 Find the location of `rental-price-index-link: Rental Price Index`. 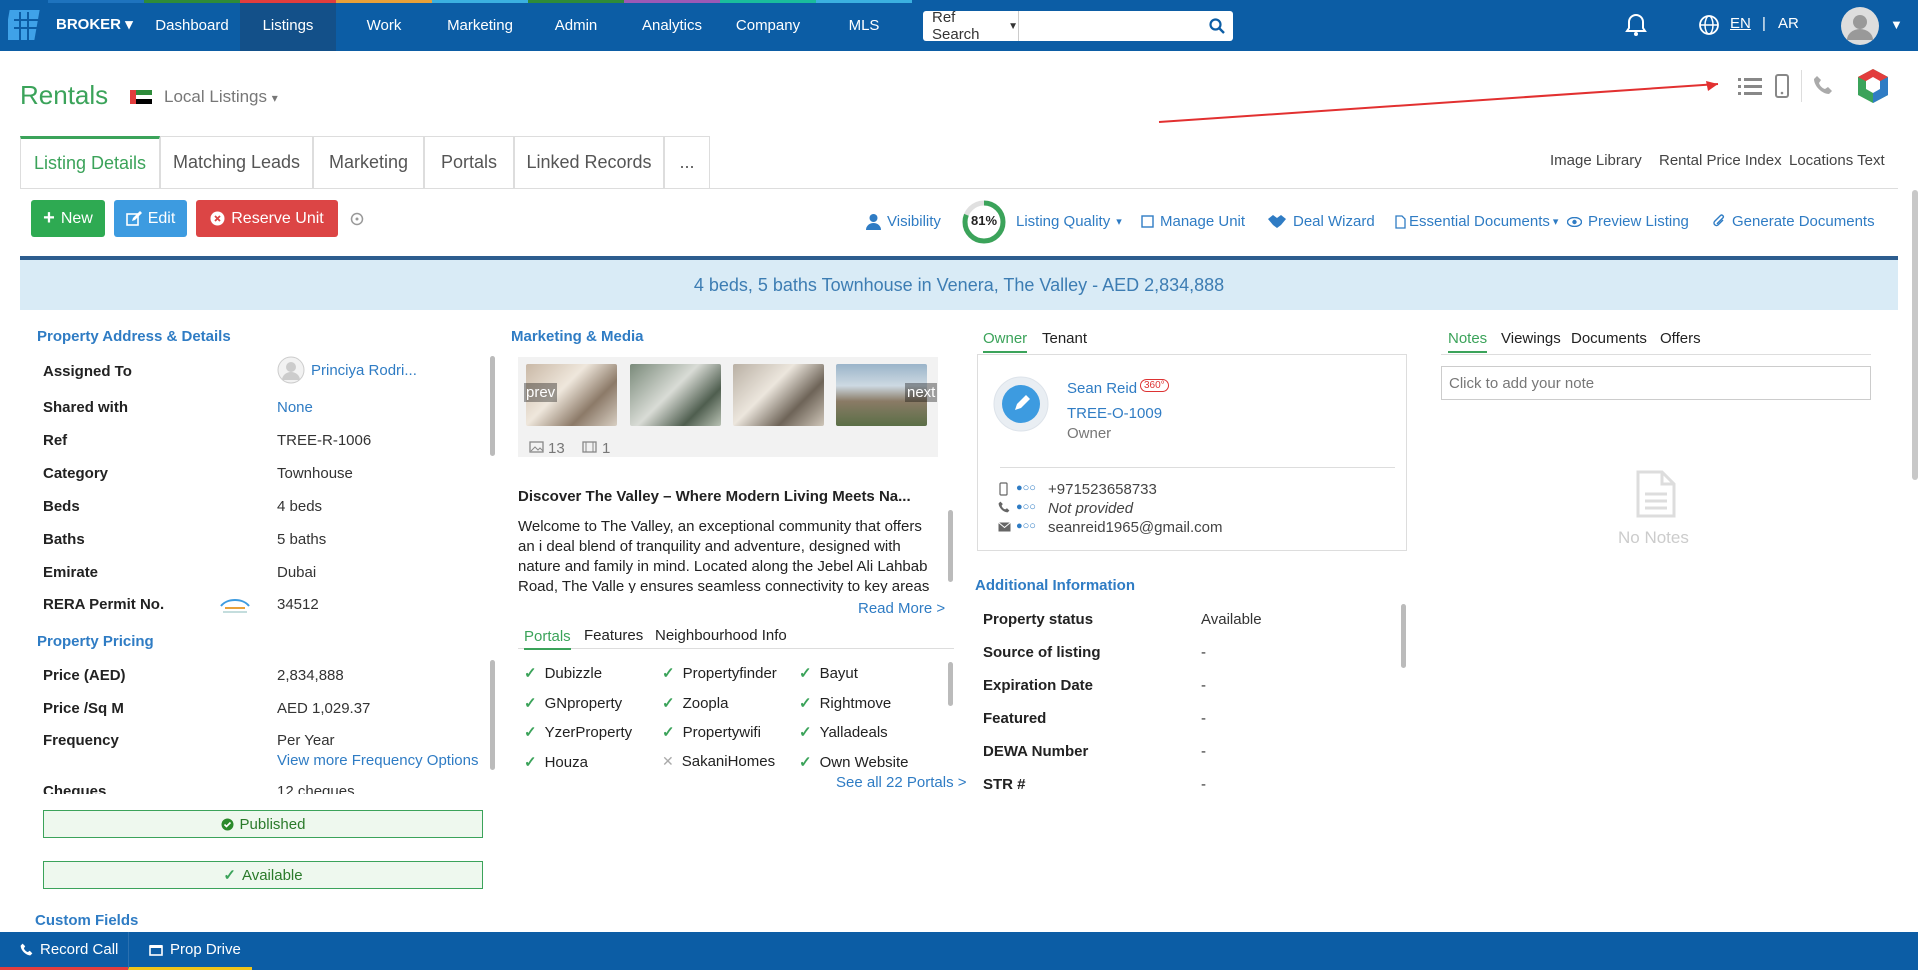

rental-price-index-link: Rental Price Index is located at coordinates (1720, 160).